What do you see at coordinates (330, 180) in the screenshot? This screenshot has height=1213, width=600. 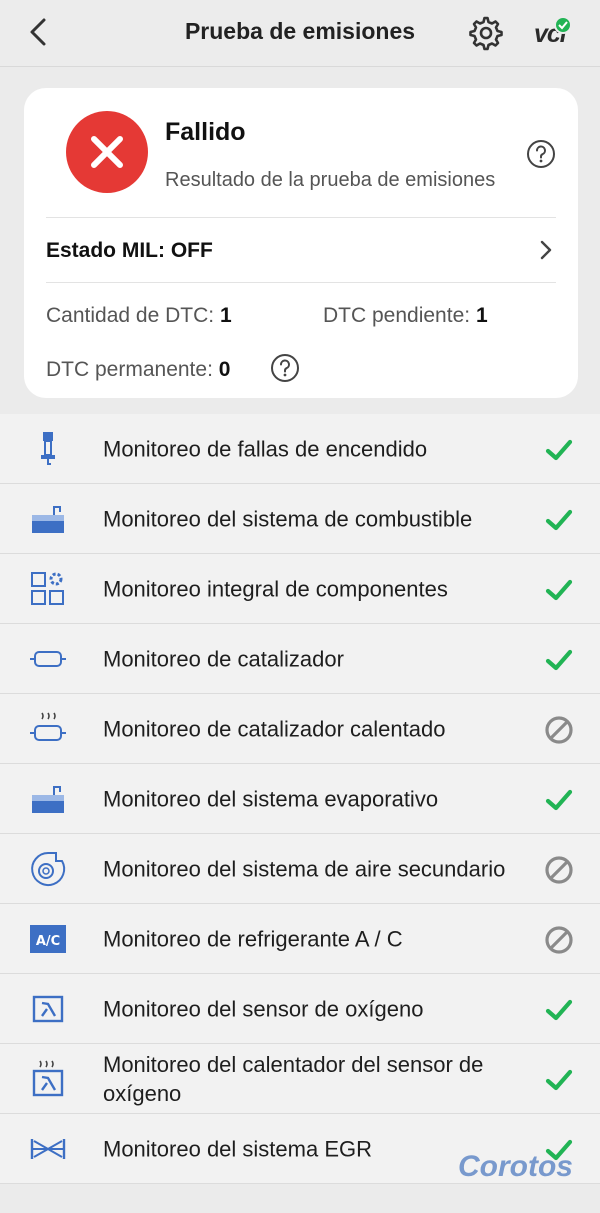 I see `result-subtitle: Resultado de la prueba de emisiones` at bounding box center [330, 180].